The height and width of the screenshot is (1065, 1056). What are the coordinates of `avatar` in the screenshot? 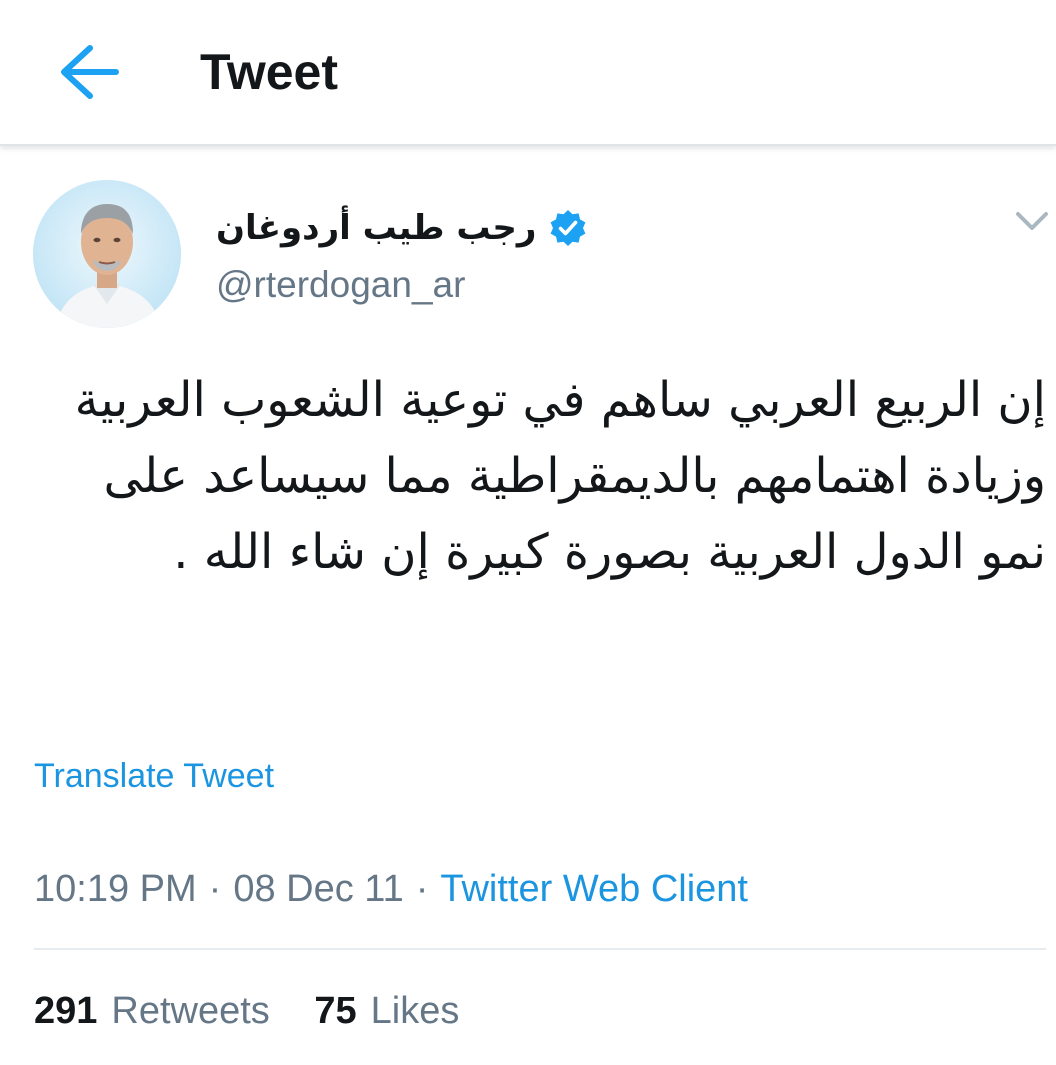 It's located at (107, 254).